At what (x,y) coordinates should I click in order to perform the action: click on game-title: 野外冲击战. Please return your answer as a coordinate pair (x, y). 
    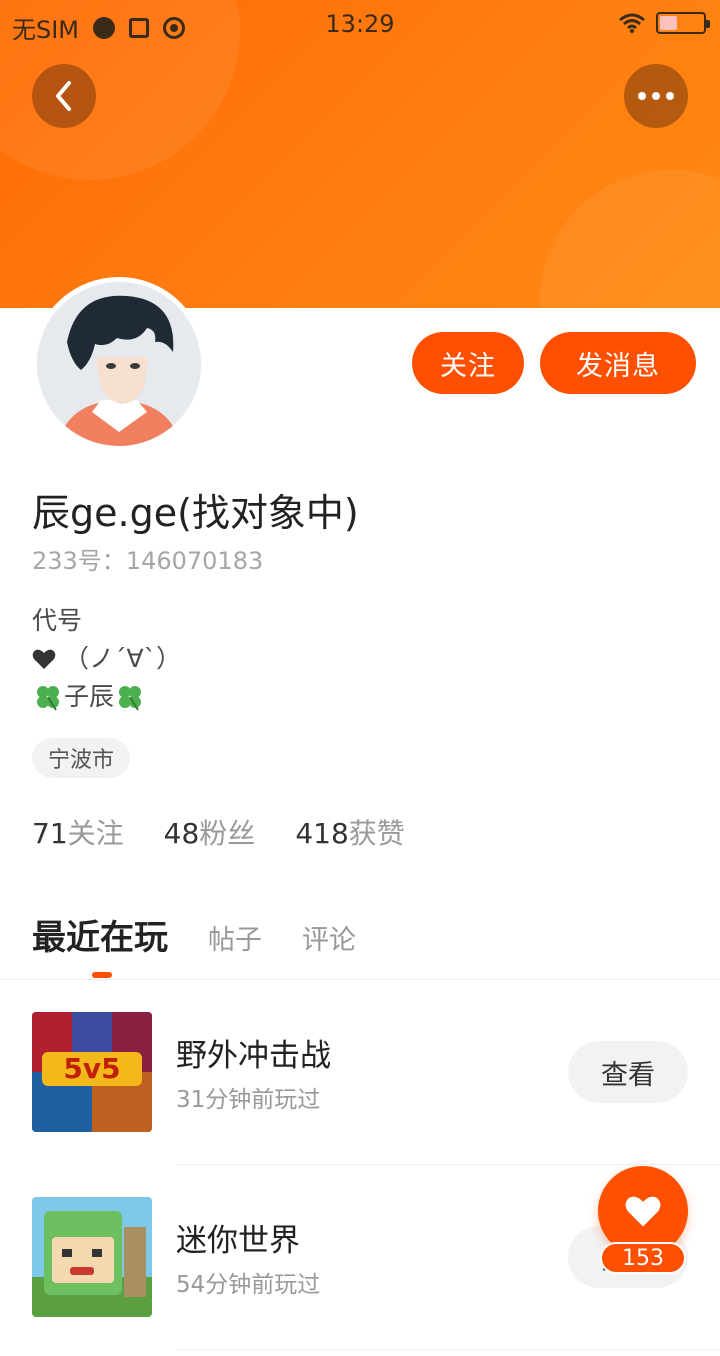
    Looking at the image, I should click on (253, 1056).